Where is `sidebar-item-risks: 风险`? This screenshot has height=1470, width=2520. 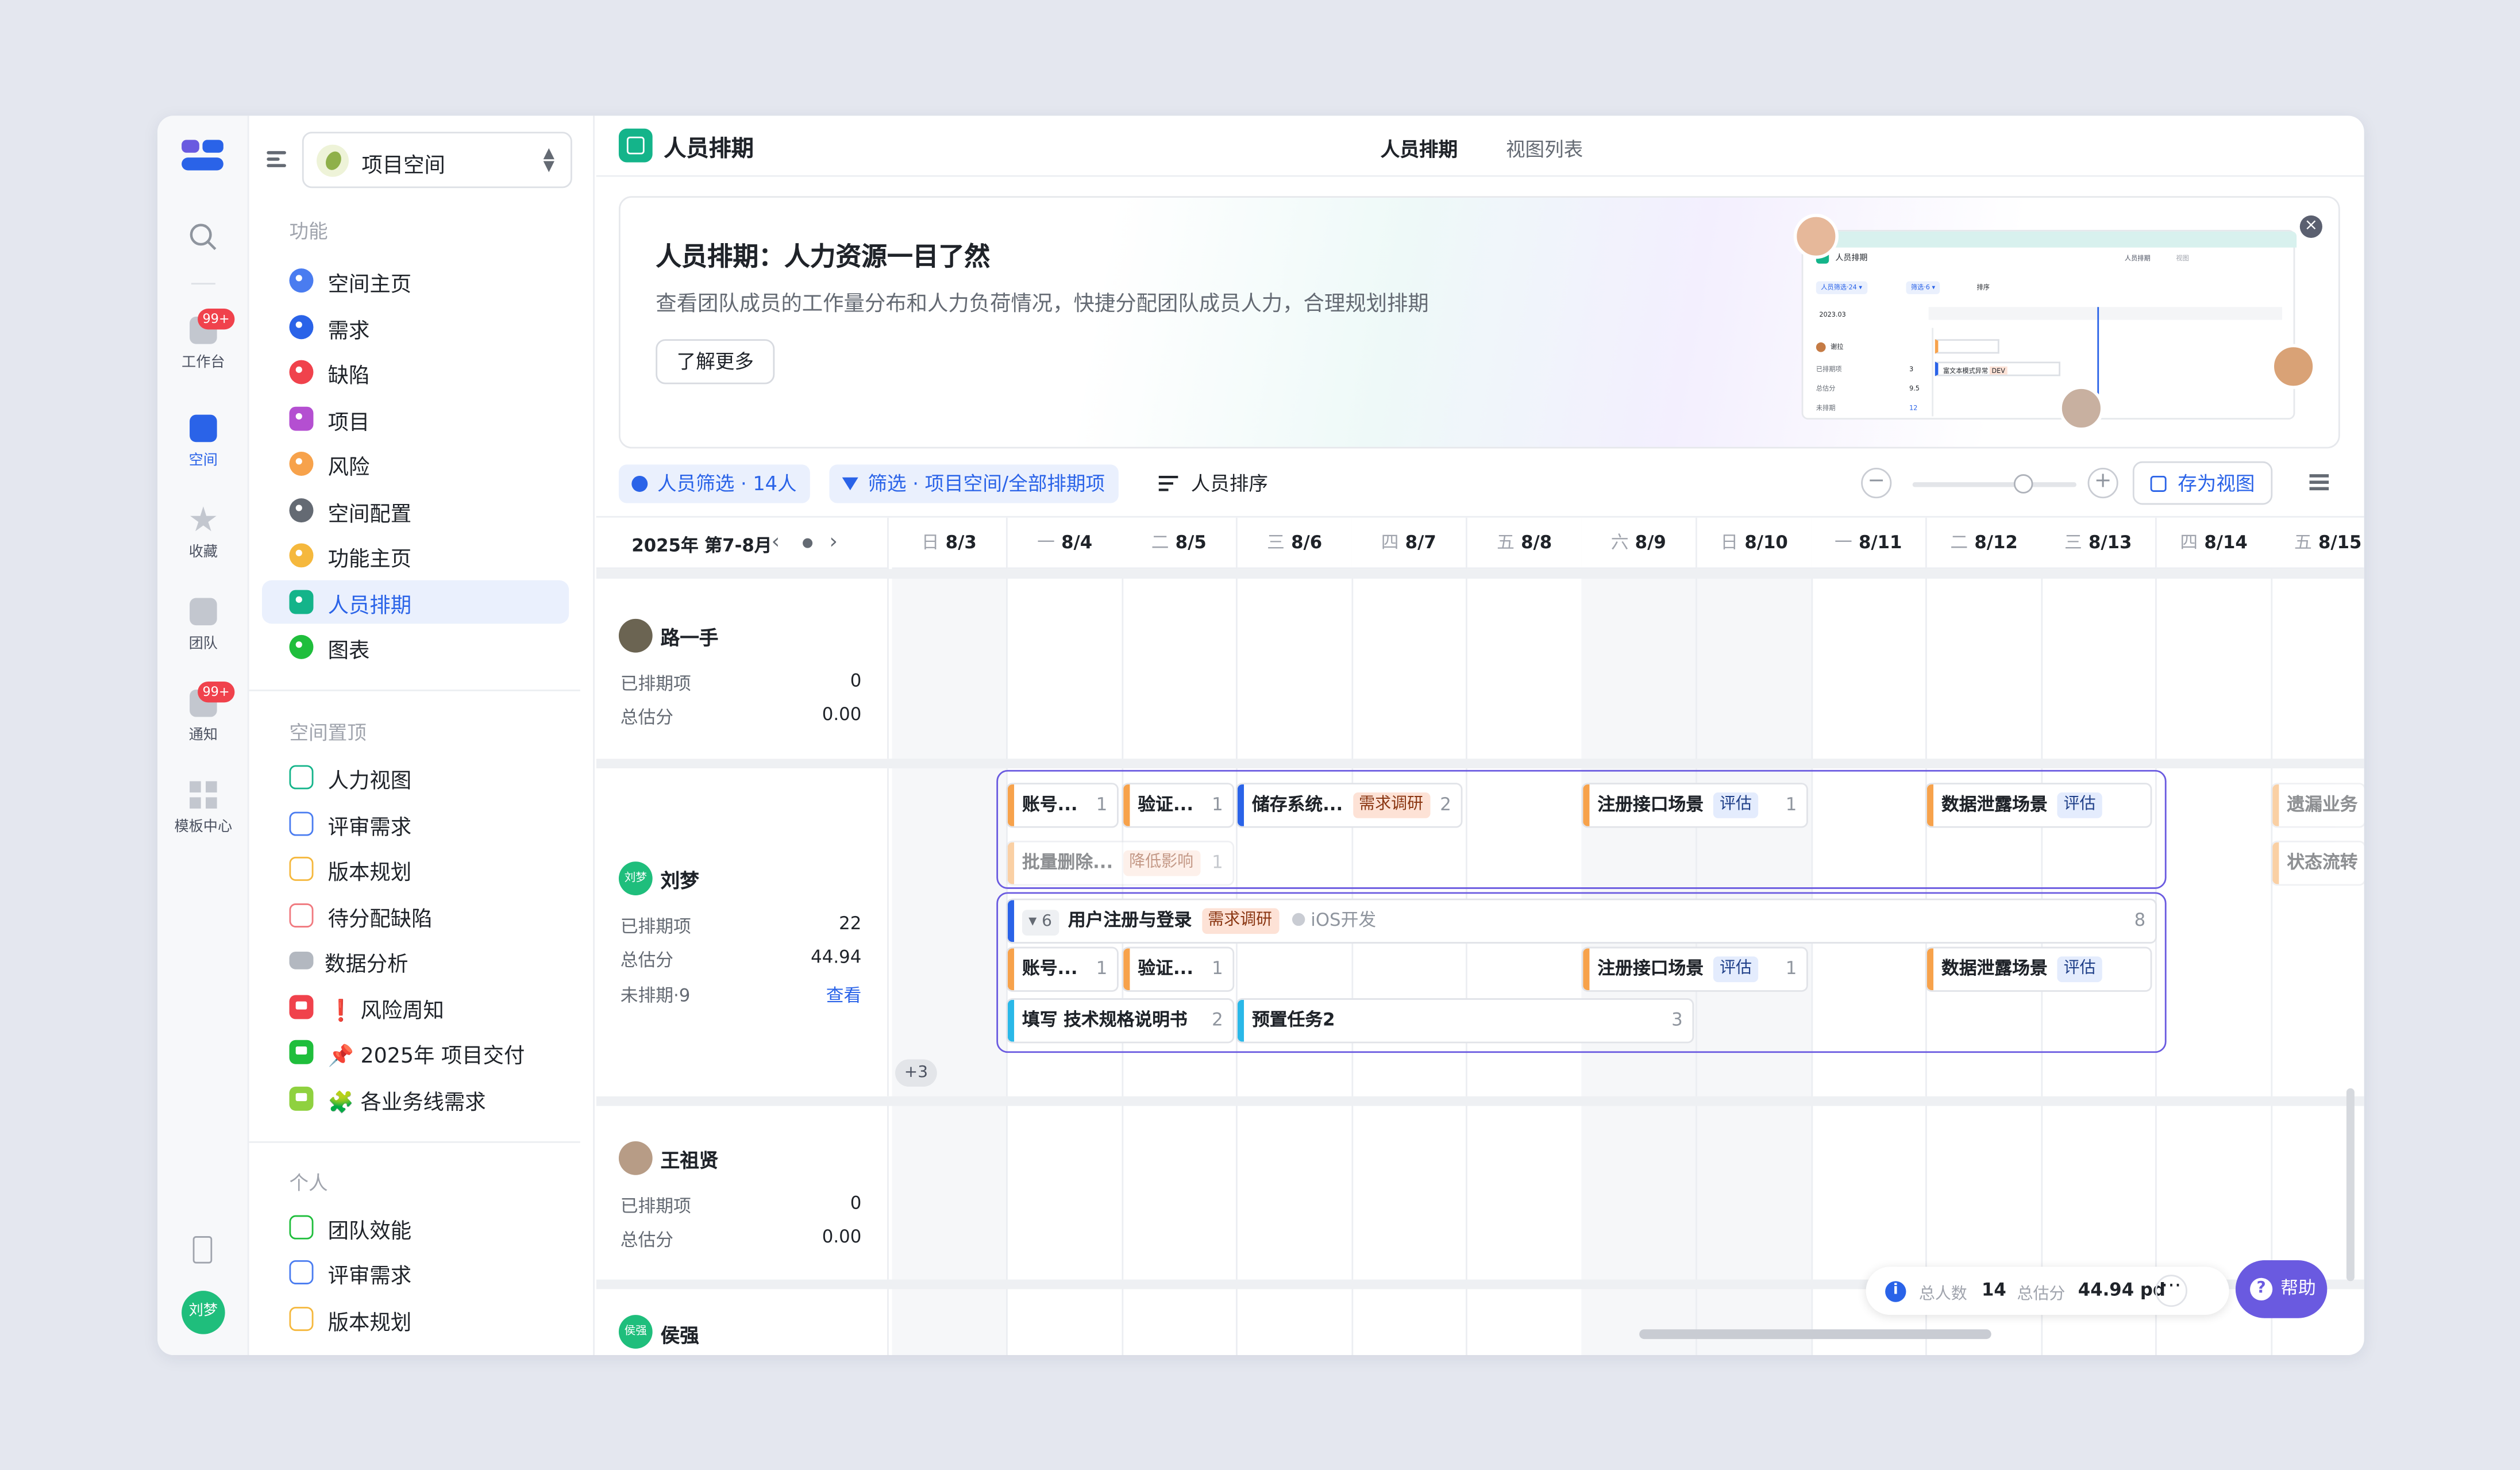
sidebar-item-risks: 风险 is located at coordinates (416, 464).